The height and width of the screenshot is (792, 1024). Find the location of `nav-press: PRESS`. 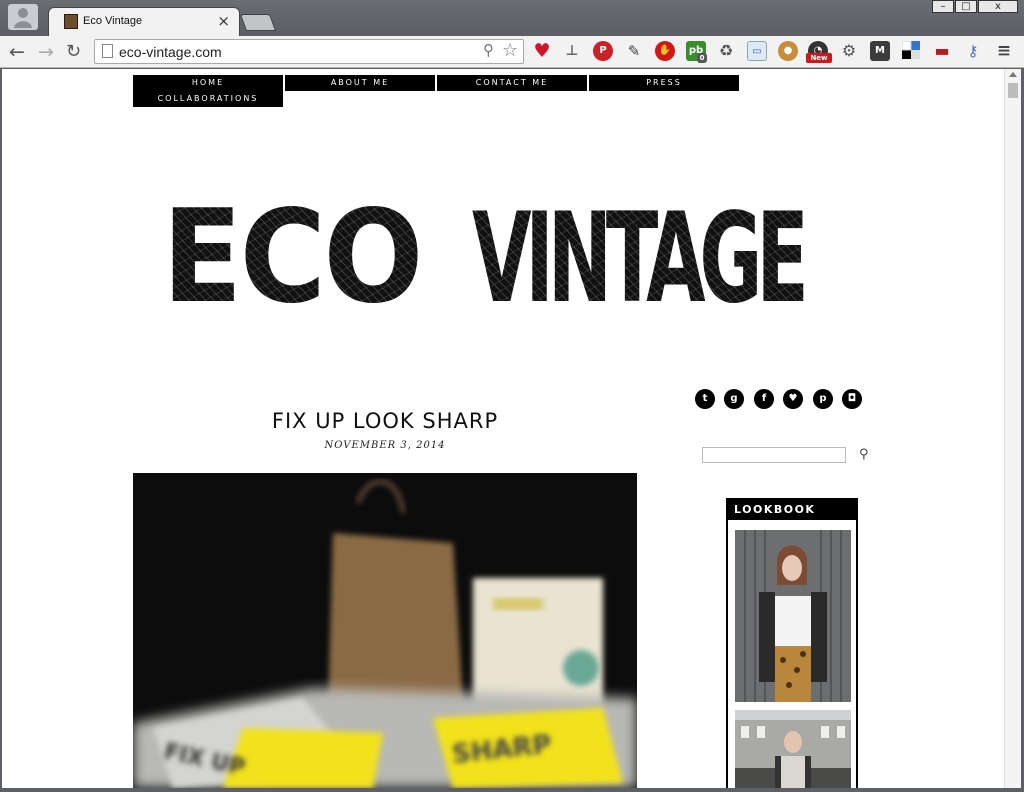

nav-press: PRESS is located at coordinates (664, 83).